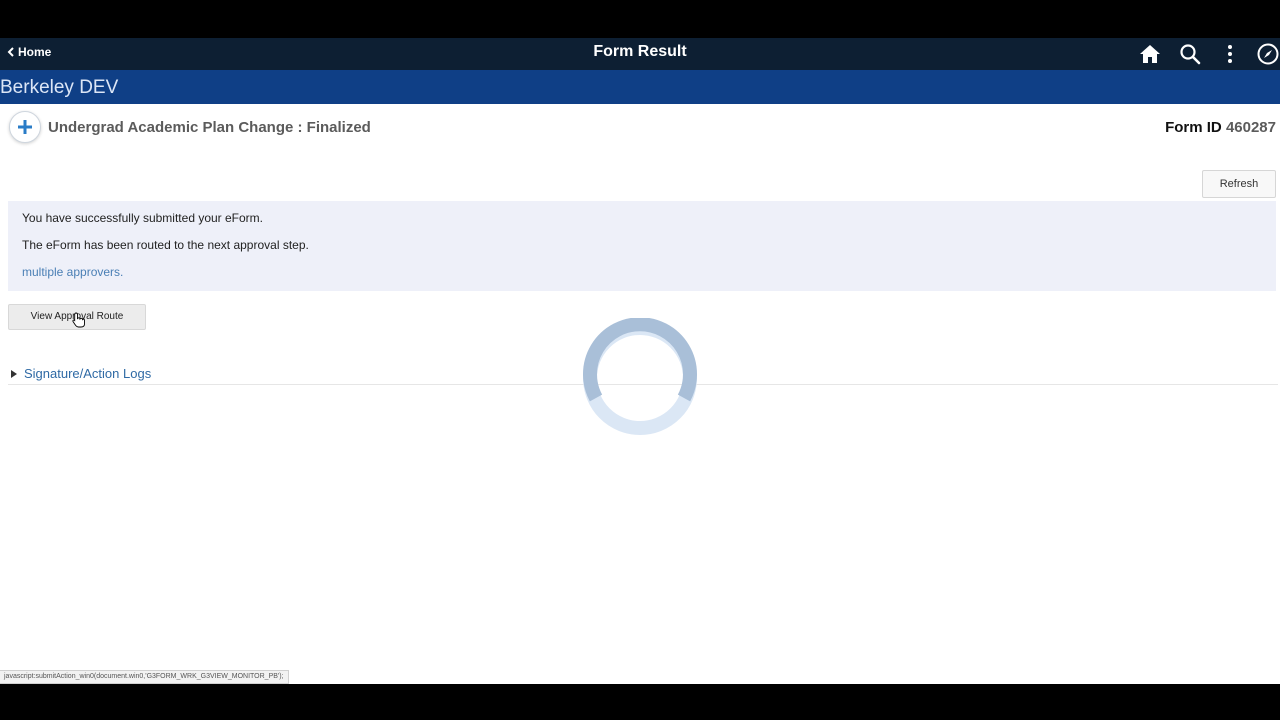 The width and height of the screenshot is (1280, 720). I want to click on search-icon, so click(1190, 54).